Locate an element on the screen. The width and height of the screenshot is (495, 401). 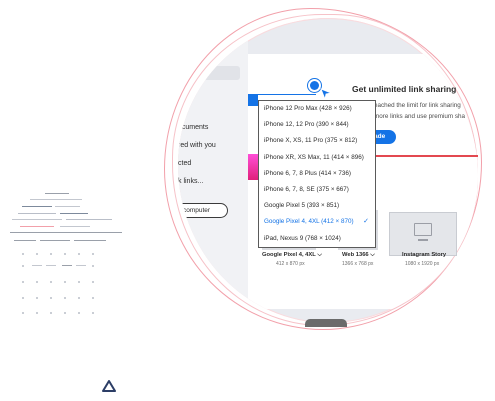
size-name-web: Web 1366 ⌵ is located at coordinates (358, 255).